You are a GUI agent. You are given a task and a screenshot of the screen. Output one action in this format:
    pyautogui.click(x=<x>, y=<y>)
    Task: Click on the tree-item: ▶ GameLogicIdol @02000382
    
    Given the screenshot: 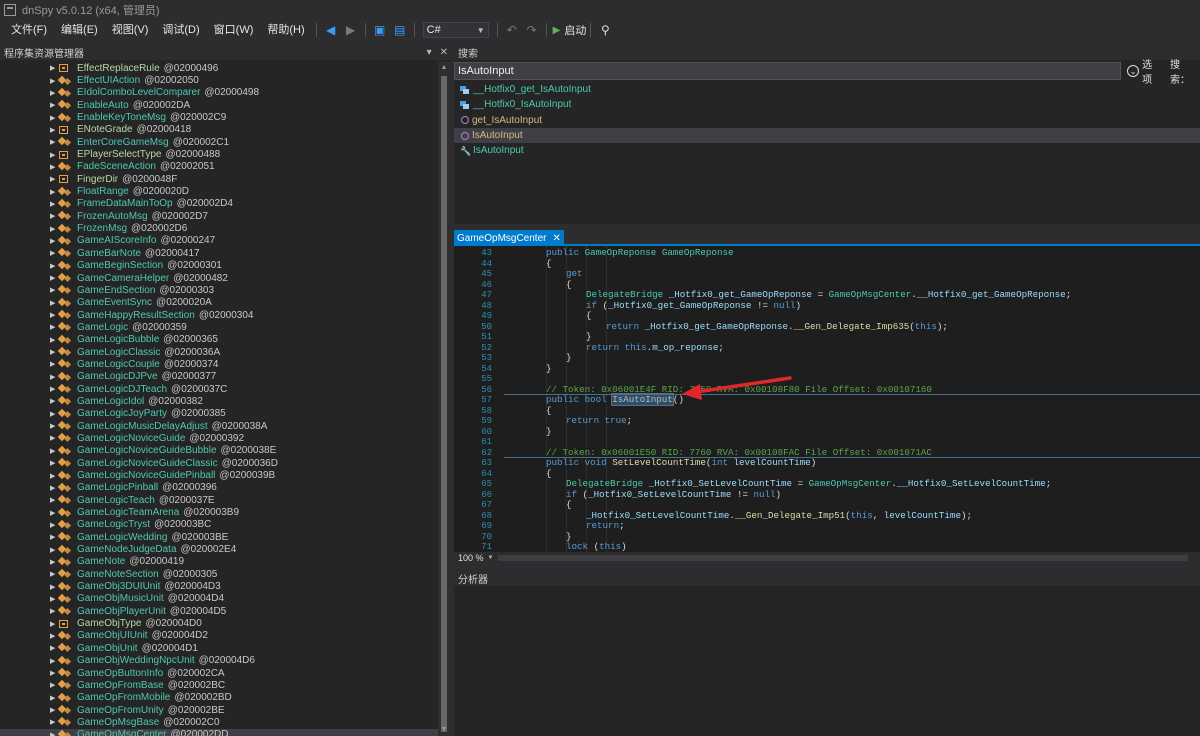 What is the action you would take?
    pyautogui.click(x=219, y=401)
    